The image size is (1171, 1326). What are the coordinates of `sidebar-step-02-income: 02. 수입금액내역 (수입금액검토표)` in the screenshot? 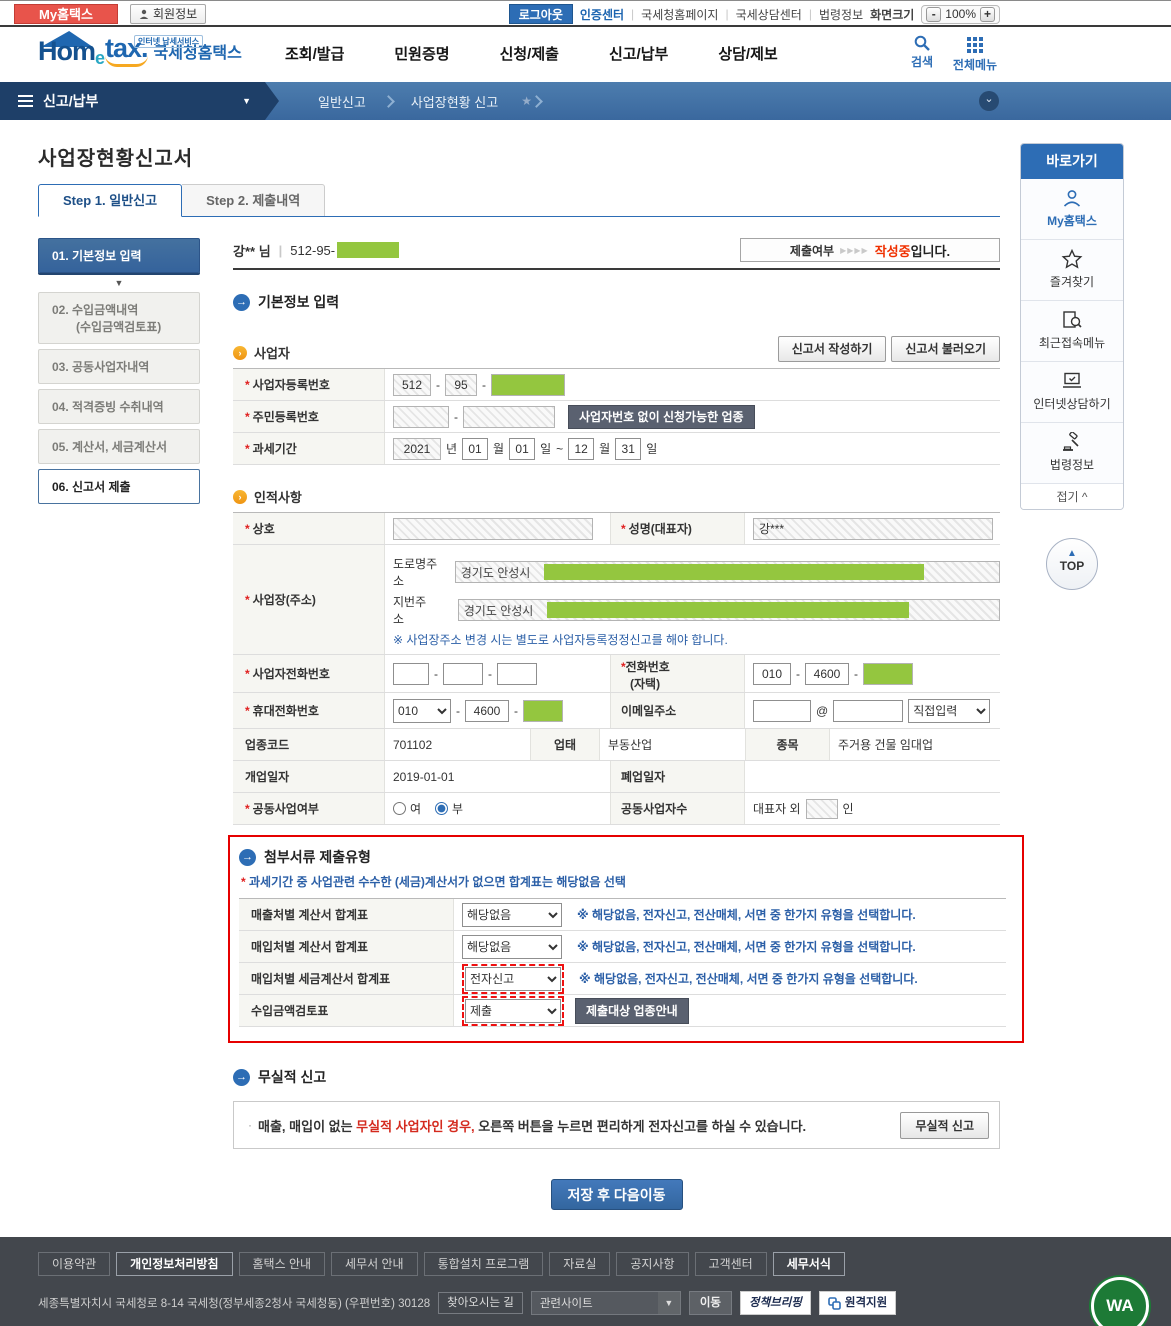 It's located at (119, 318).